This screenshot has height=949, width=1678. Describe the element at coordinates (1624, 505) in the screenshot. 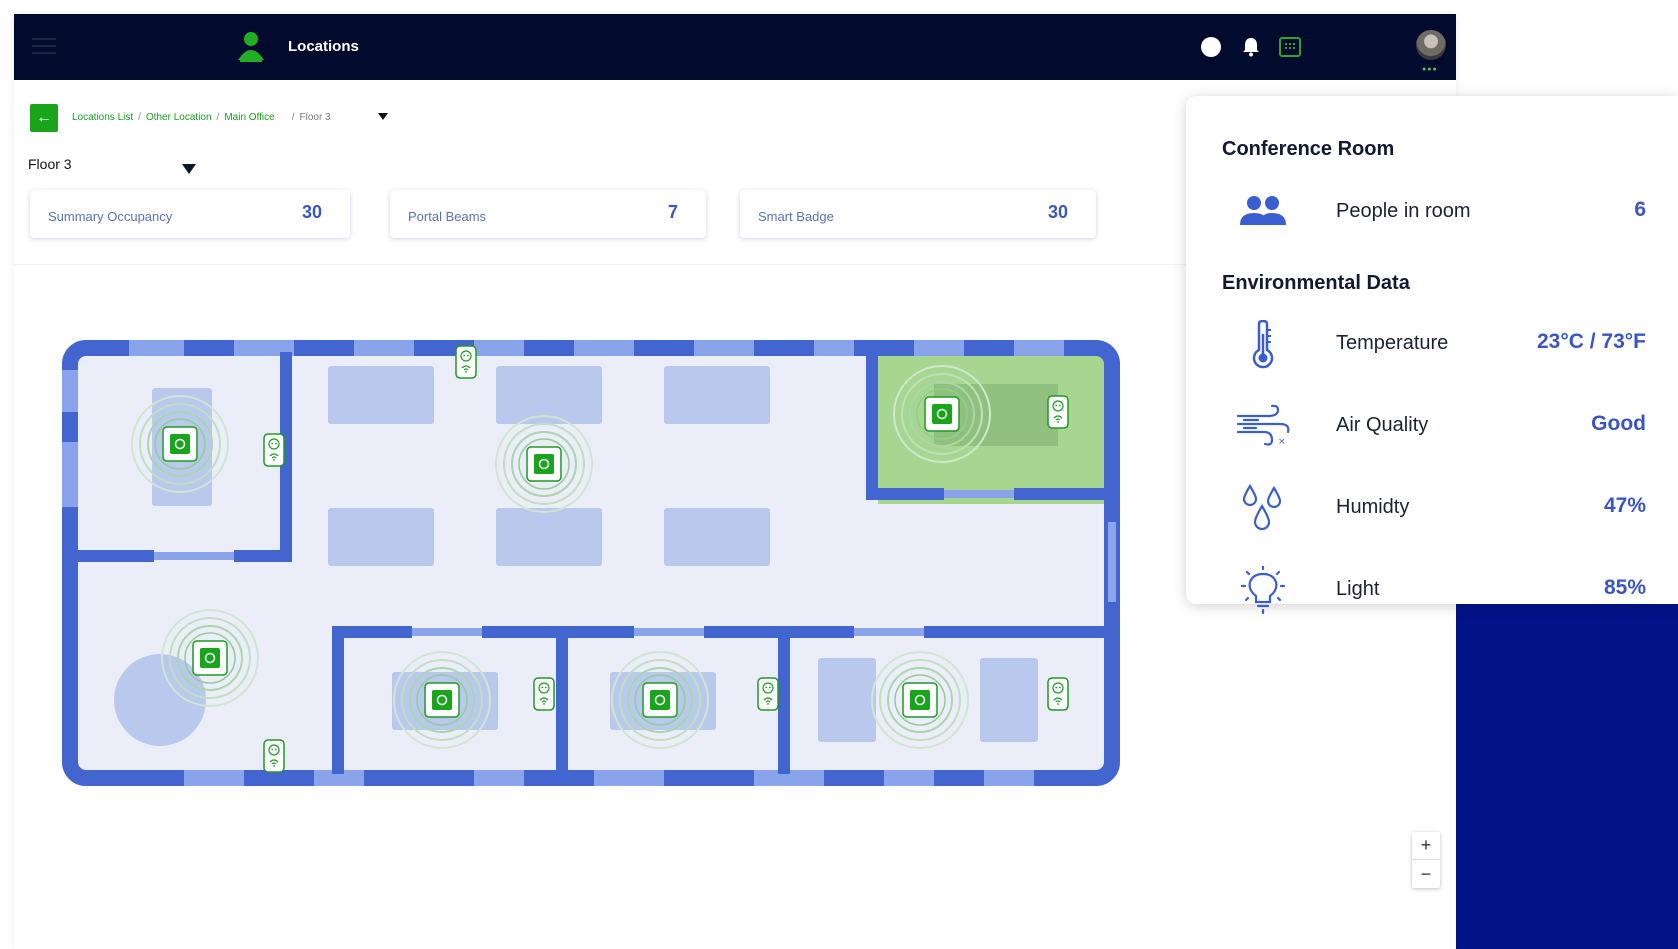

I see `env-value: 47%` at that location.